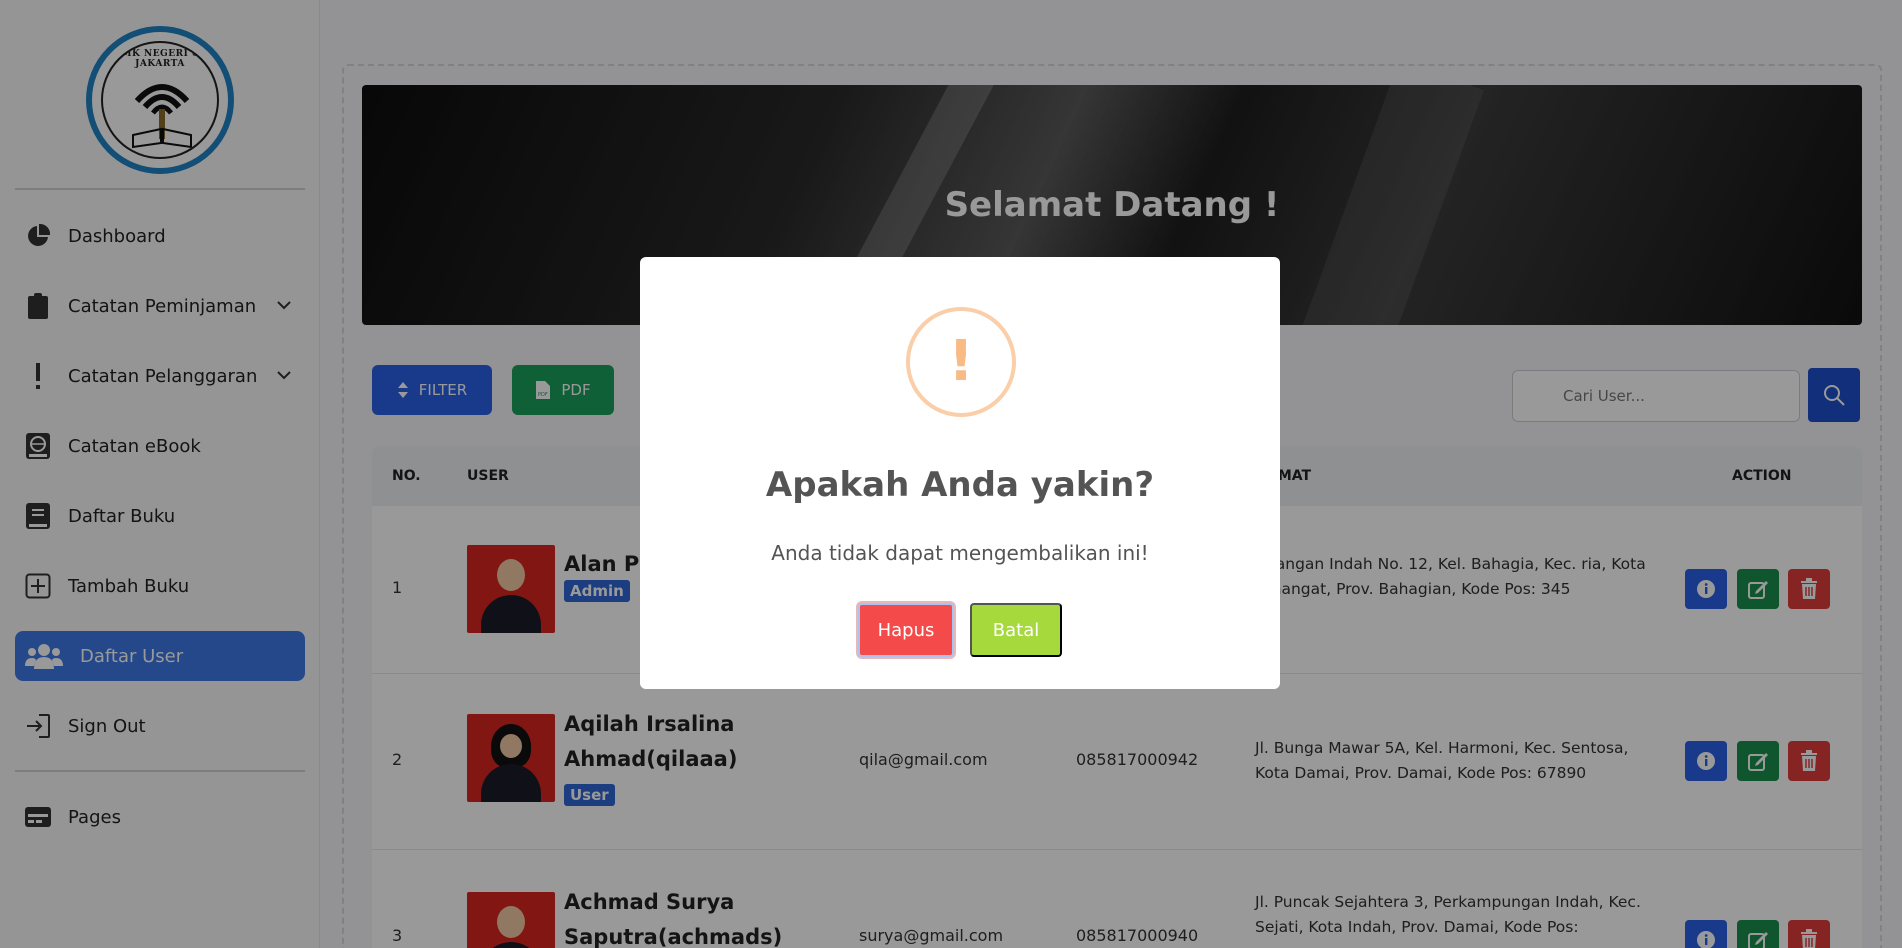 This screenshot has height=948, width=1902. Describe the element at coordinates (906, 630) in the screenshot. I see `confirm-delete-button: Hapus` at that location.